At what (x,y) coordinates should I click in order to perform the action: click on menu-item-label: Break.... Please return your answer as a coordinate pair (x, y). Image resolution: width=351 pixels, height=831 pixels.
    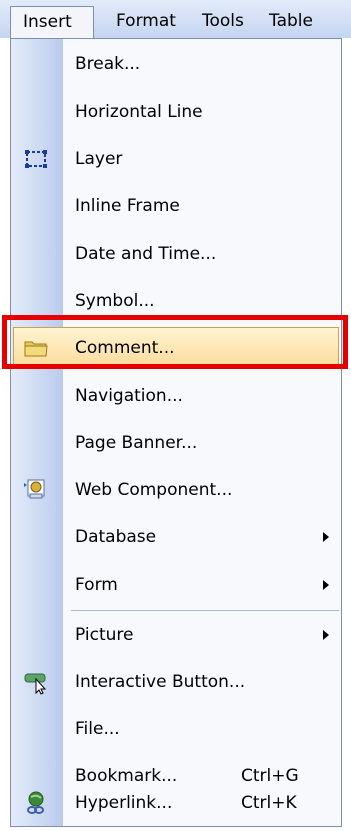
    Looking at the image, I should click on (108, 64).